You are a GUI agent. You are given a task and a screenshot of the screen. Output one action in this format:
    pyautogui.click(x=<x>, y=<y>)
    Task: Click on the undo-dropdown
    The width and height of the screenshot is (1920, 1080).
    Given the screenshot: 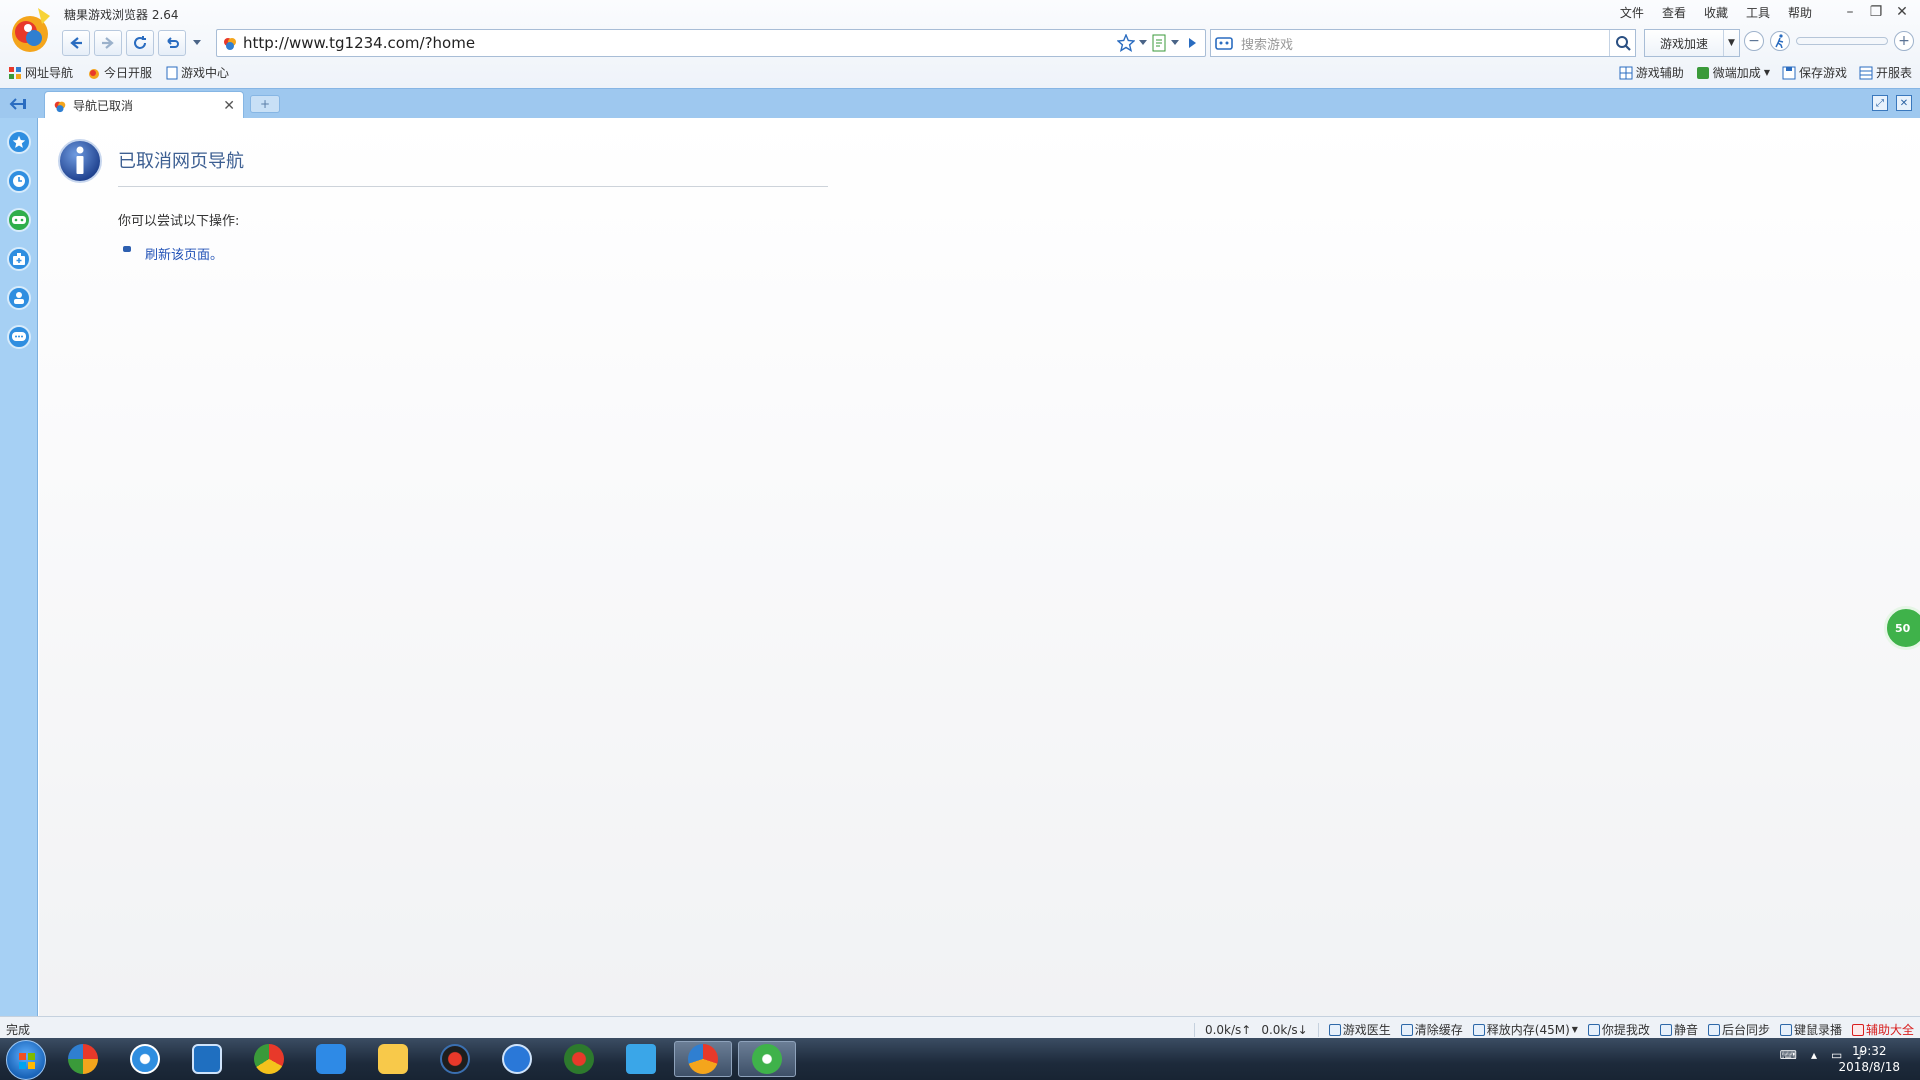 What is the action you would take?
    pyautogui.click(x=197, y=43)
    